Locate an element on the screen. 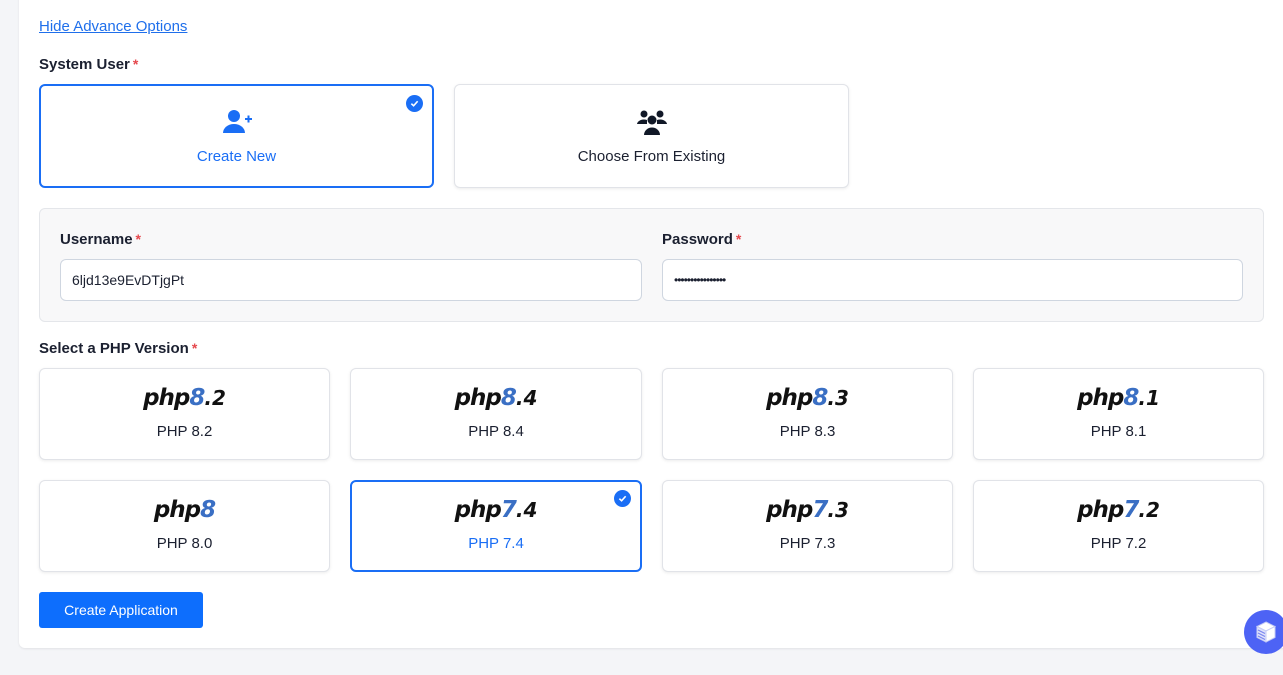  php-version-label: PHP 8.1 is located at coordinates (1118, 431).